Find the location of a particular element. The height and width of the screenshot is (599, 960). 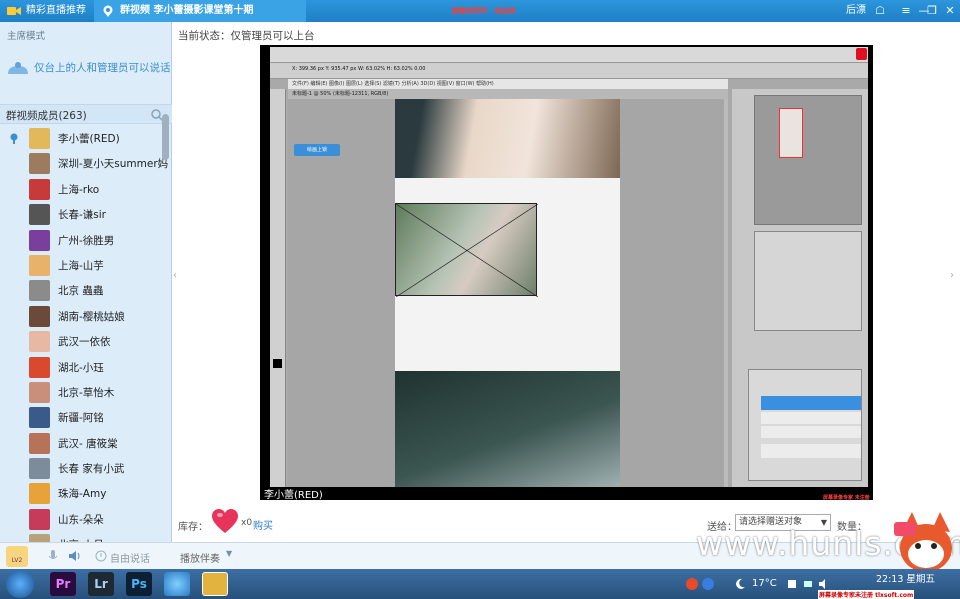

start-button is located at coordinates (20, 584).